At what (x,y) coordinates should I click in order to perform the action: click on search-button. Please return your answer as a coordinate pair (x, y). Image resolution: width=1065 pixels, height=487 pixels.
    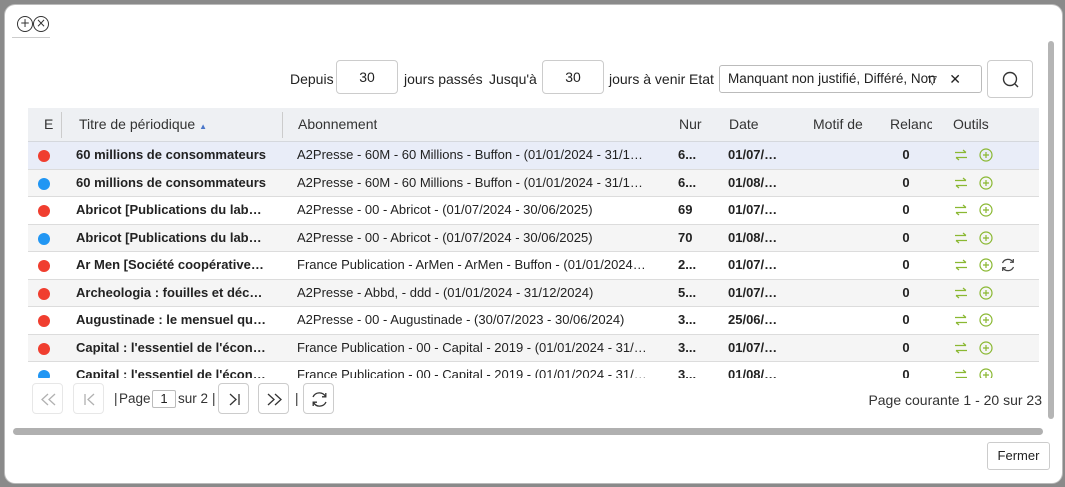
    Looking at the image, I should click on (1010, 79).